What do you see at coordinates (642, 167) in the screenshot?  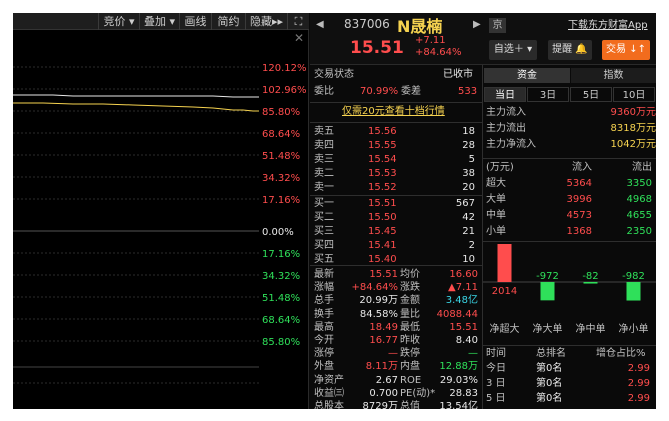 I see `flow-table-header: 流出` at bounding box center [642, 167].